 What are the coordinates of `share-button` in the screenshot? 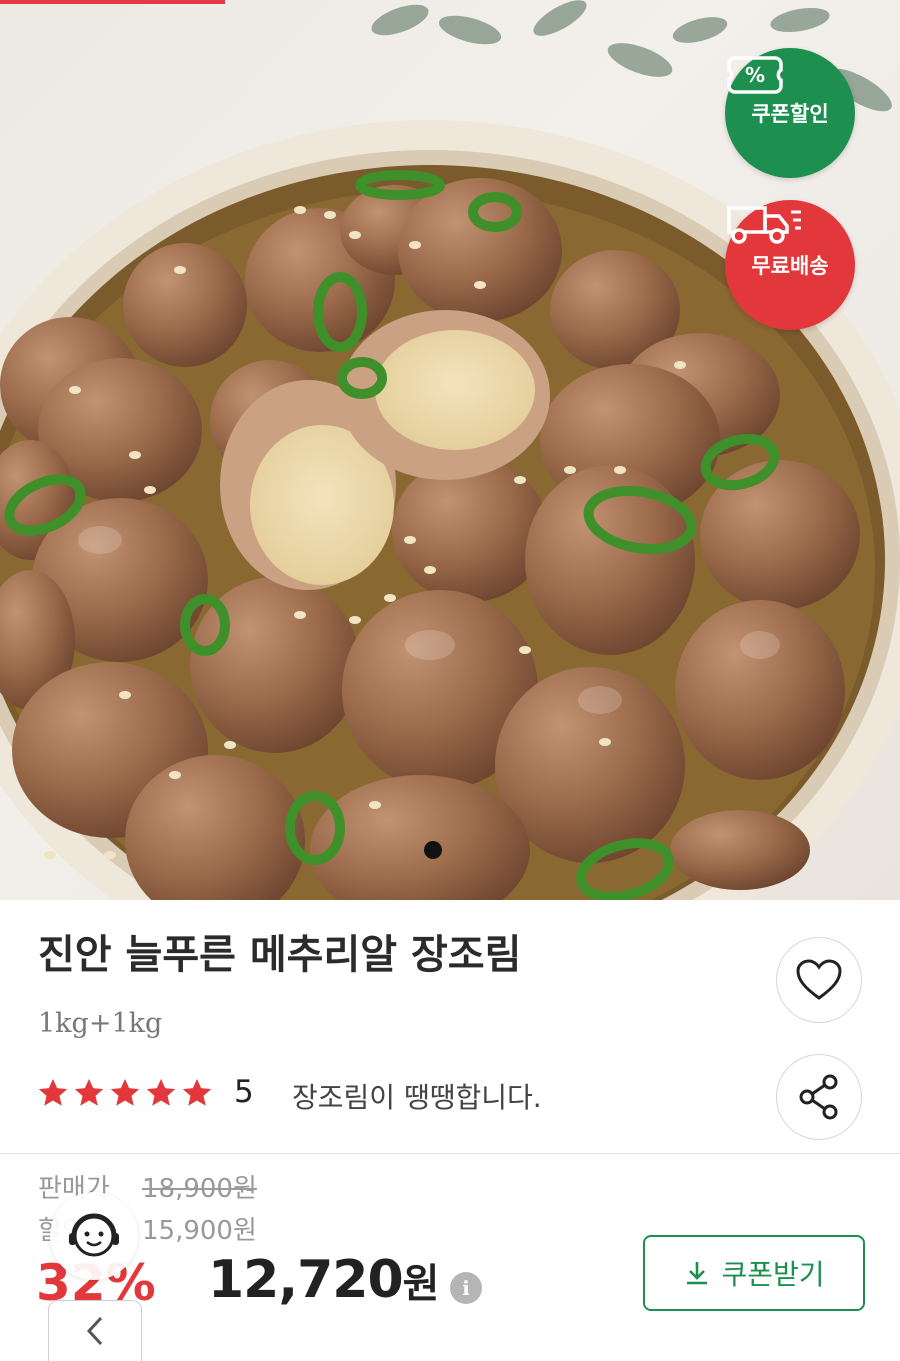 It's located at (819, 1097).